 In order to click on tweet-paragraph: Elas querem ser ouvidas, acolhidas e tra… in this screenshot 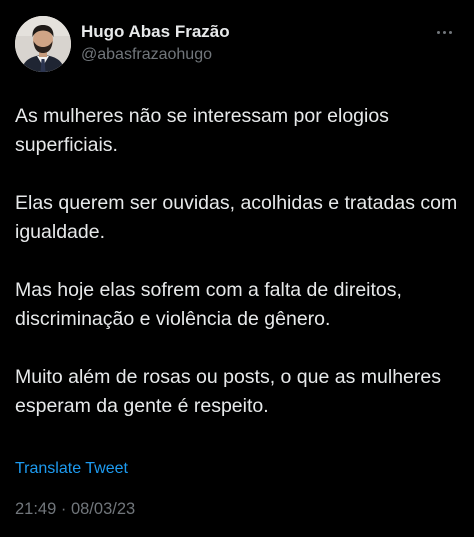, I will do `click(236, 217)`.